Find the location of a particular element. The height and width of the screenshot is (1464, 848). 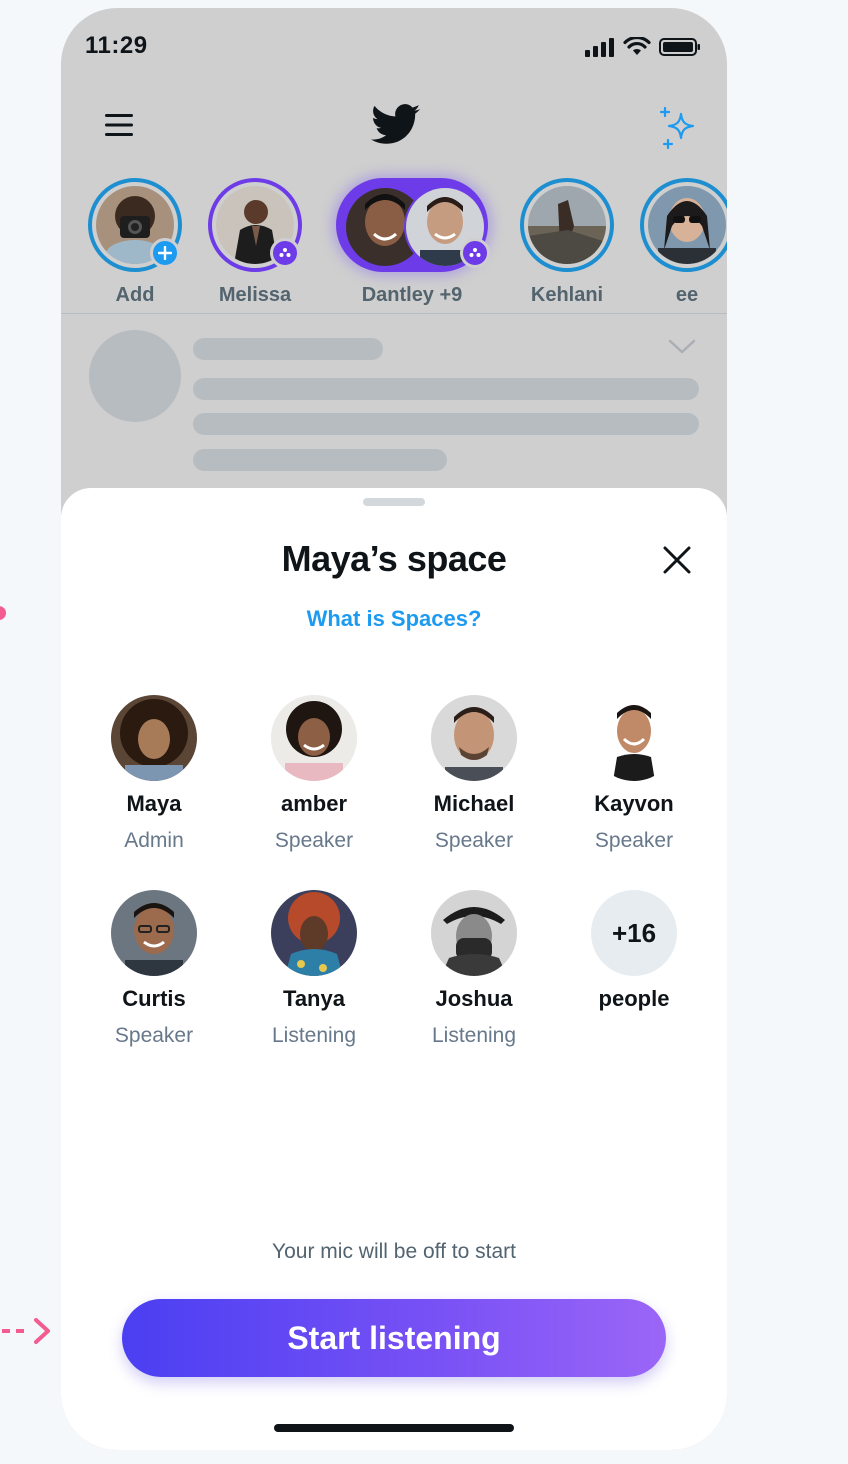

fleets-row: Add Melissa Dantley +9 Kehlani ee is located at coordinates (394, 247).